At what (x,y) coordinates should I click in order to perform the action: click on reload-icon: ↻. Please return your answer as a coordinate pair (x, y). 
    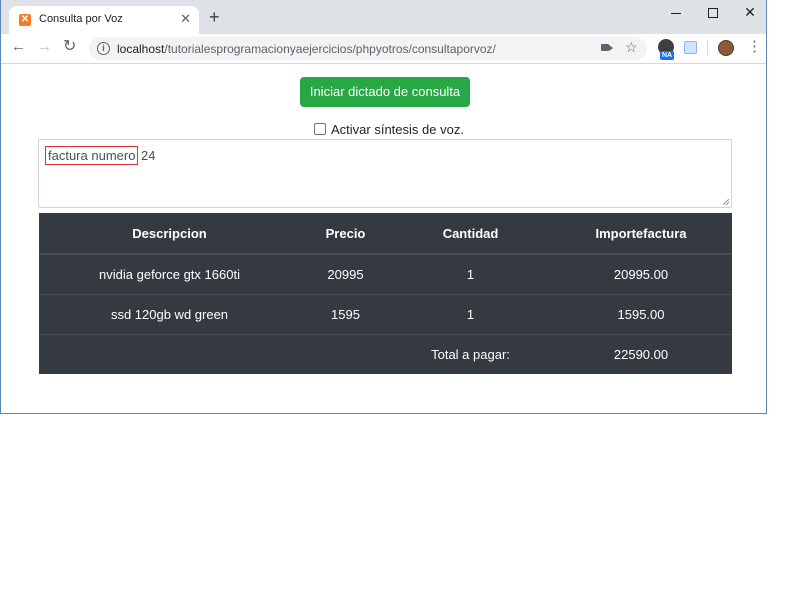
    Looking at the image, I should click on (69, 47).